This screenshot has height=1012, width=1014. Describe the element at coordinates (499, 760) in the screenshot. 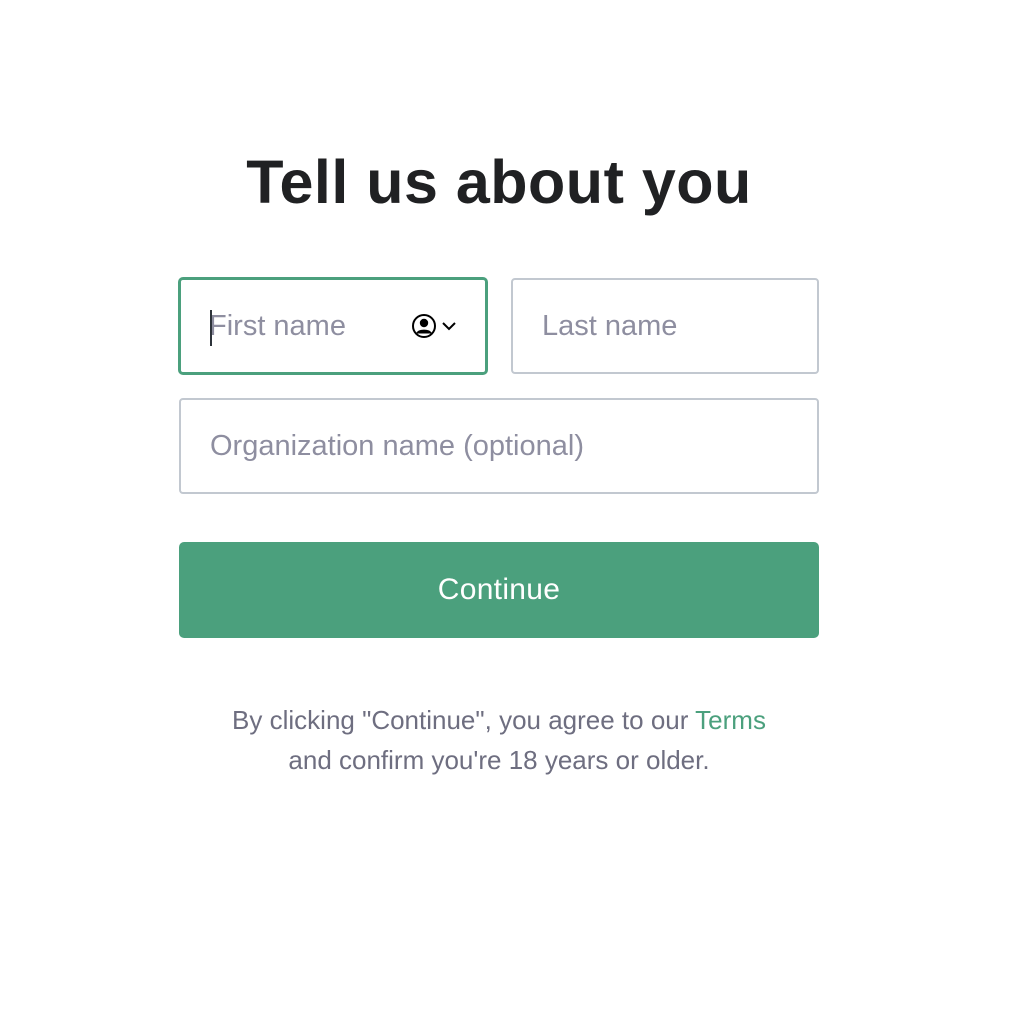

I see `legal-text-after: and confirm you're 18 years or older.` at that location.